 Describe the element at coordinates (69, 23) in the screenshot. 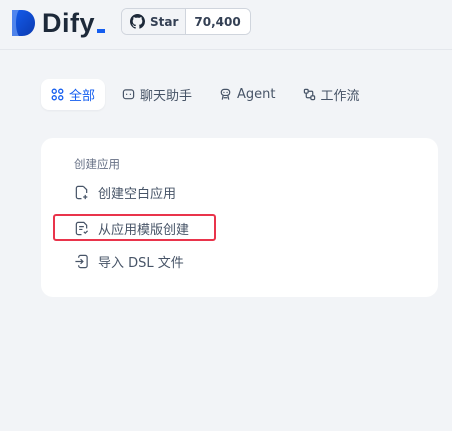

I see `logo-text: Dify` at that location.